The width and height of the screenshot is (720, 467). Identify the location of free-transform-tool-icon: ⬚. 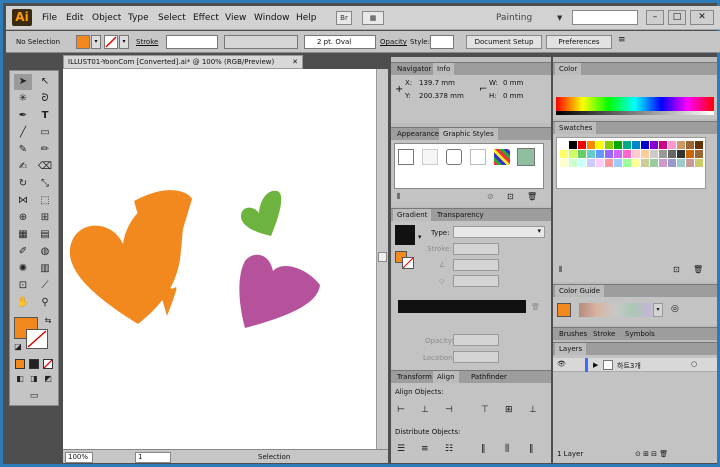
(45, 201).